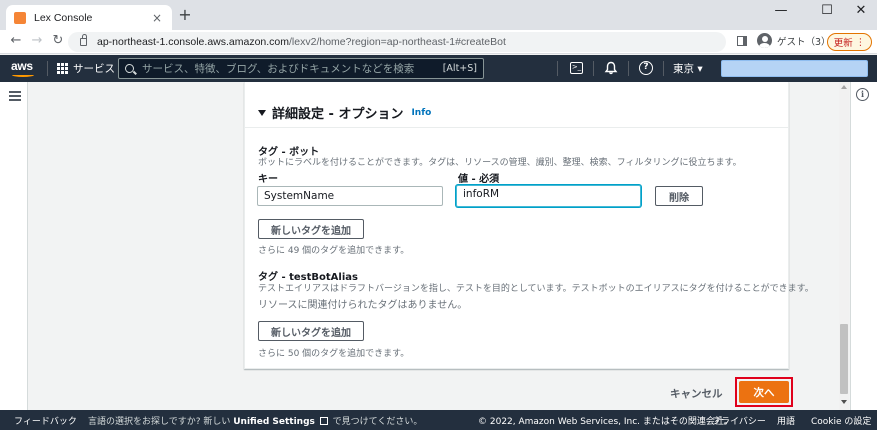 The width and height of the screenshot is (877, 430). I want to click on tab-title: Lex Console, so click(63, 17).